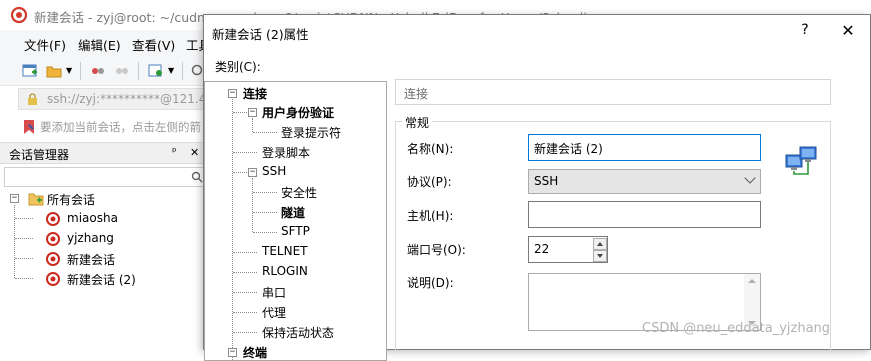 The height and width of the screenshot is (361, 871). What do you see at coordinates (298, 333) in the screenshot?
I see `tree-item-keepalive: 保持活动状态` at bounding box center [298, 333].